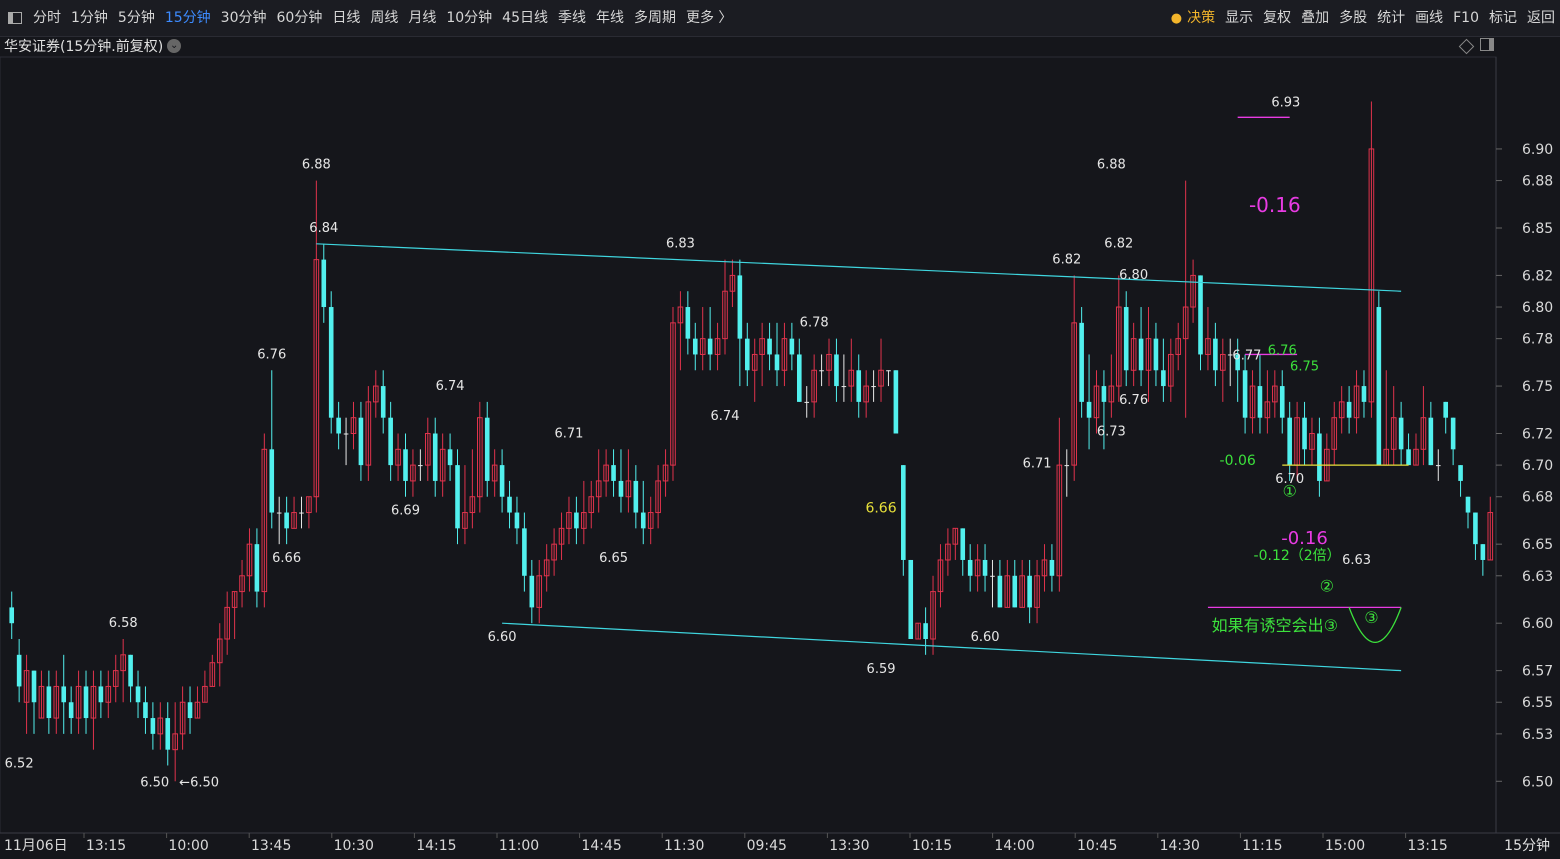 The image size is (1560, 859). What do you see at coordinates (1429, 18) in the screenshot?
I see `toolbar-action: 画线` at bounding box center [1429, 18].